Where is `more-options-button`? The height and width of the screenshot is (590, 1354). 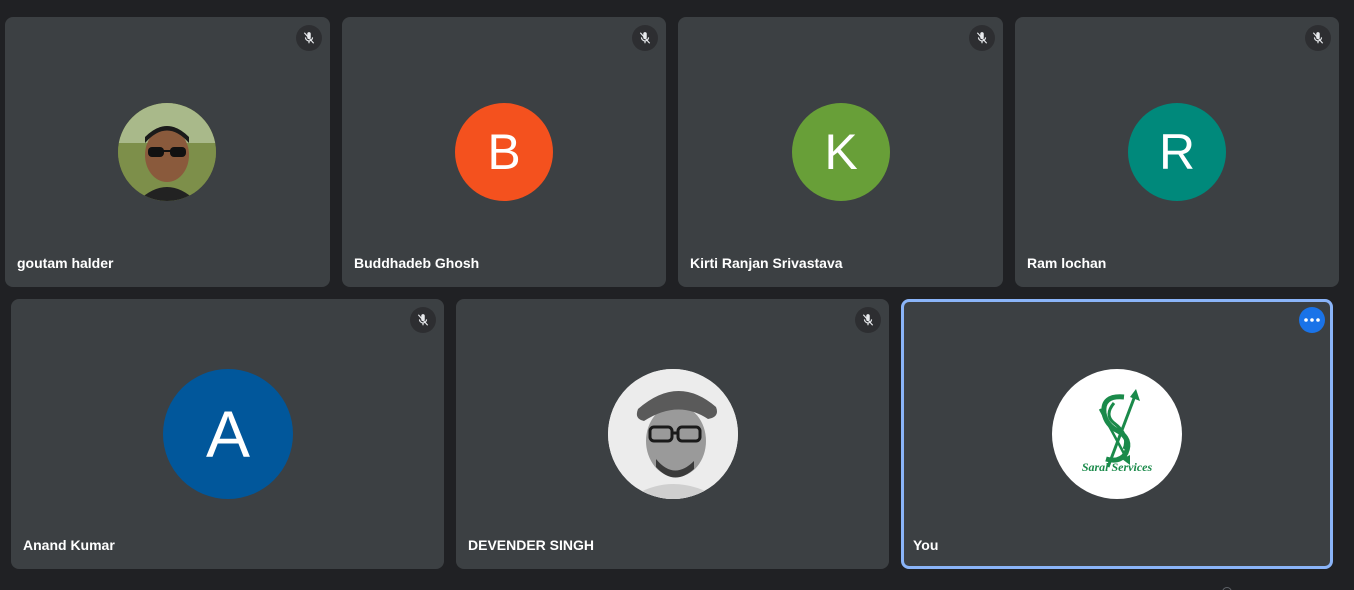
more-options-button is located at coordinates (1312, 320).